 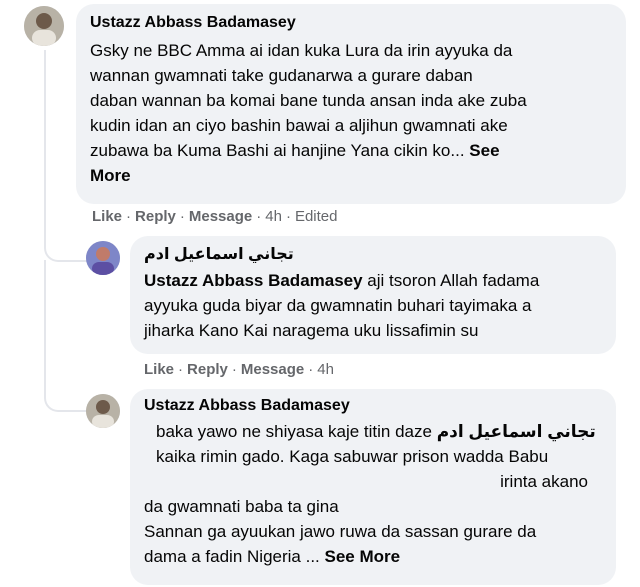 I want to click on reply-author: Ustazz Abbass Badamasey, so click(x=373, y=406).